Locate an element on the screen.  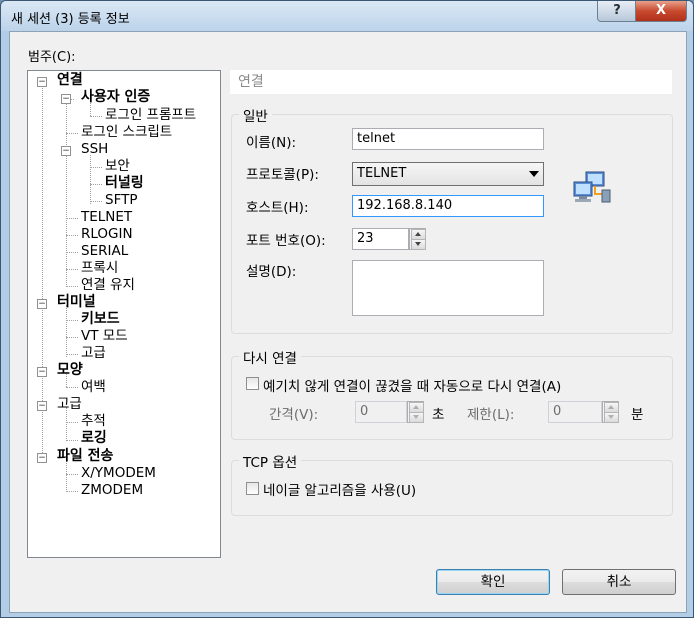
tree-item-xymodem: X/YMODEM is located at coordinates (118, 473).